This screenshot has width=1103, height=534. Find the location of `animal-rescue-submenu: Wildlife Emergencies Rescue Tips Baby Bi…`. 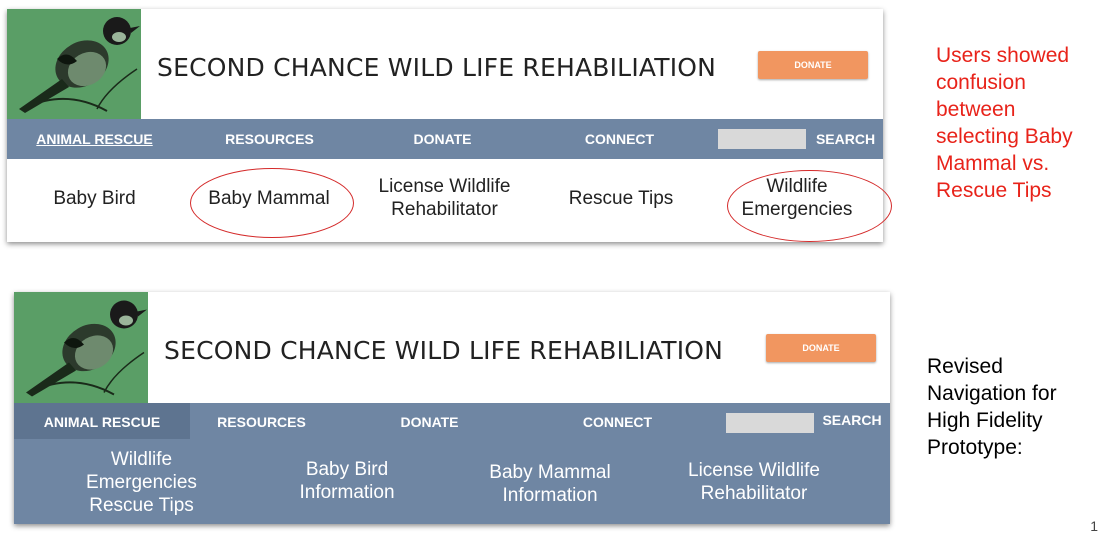

animal-rescue-submenu: Wildlife Emergencies Rescue Tips Baby Bi… is located at coordinates (452, 481).